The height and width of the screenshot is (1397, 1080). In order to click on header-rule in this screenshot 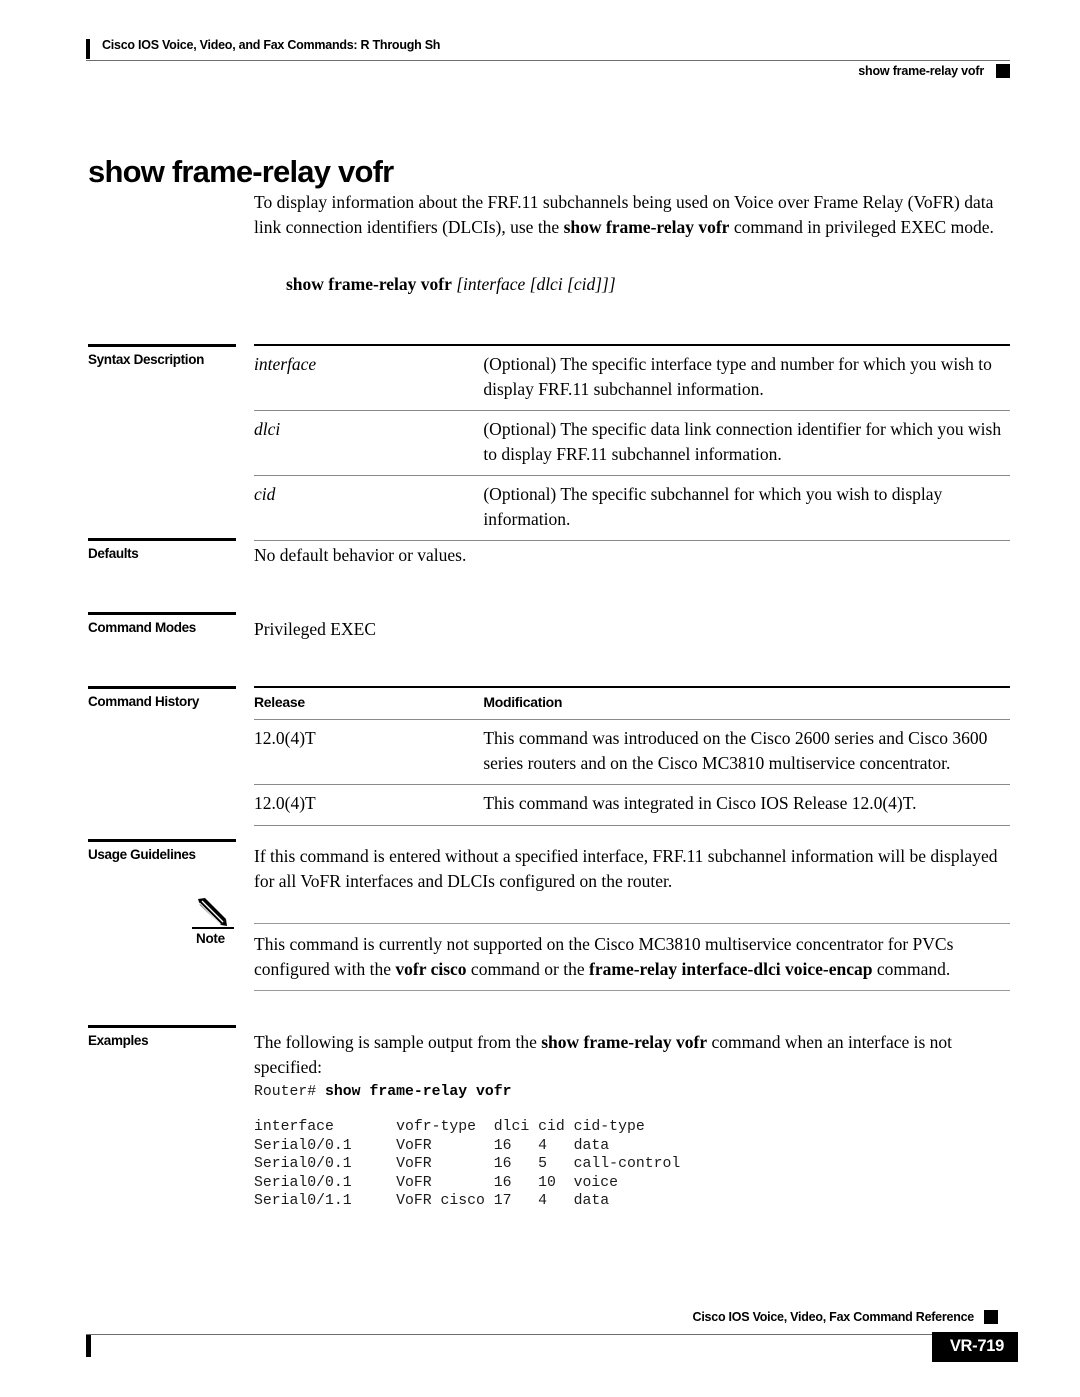, I will do `click(548, 60)`.